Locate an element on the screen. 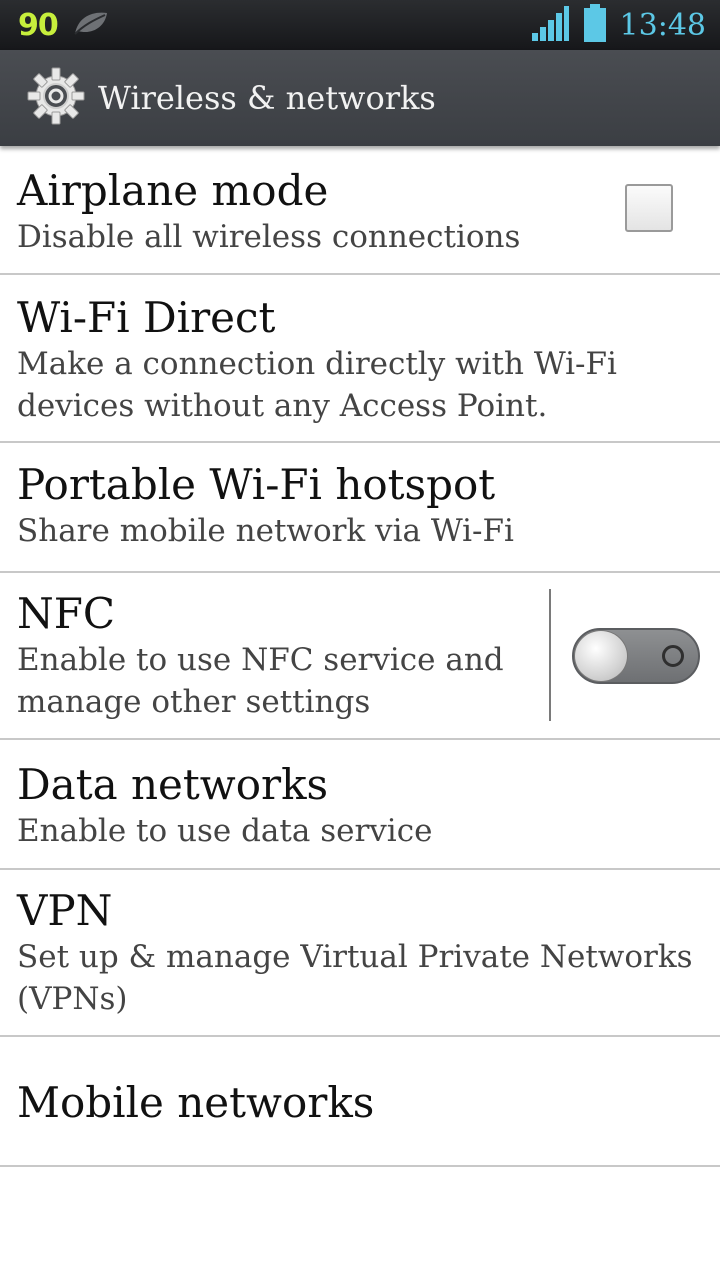 This screenshot has height=1280, width=720. item-summary-line: manage other settings is located at coordinates (194, 702).